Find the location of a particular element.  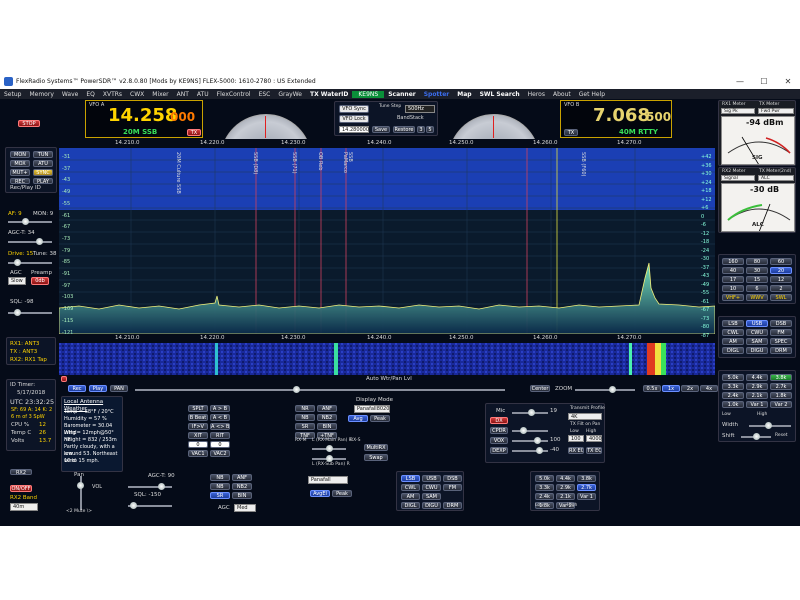

dexp-button: DEXP is located at coordinates (499, 450).